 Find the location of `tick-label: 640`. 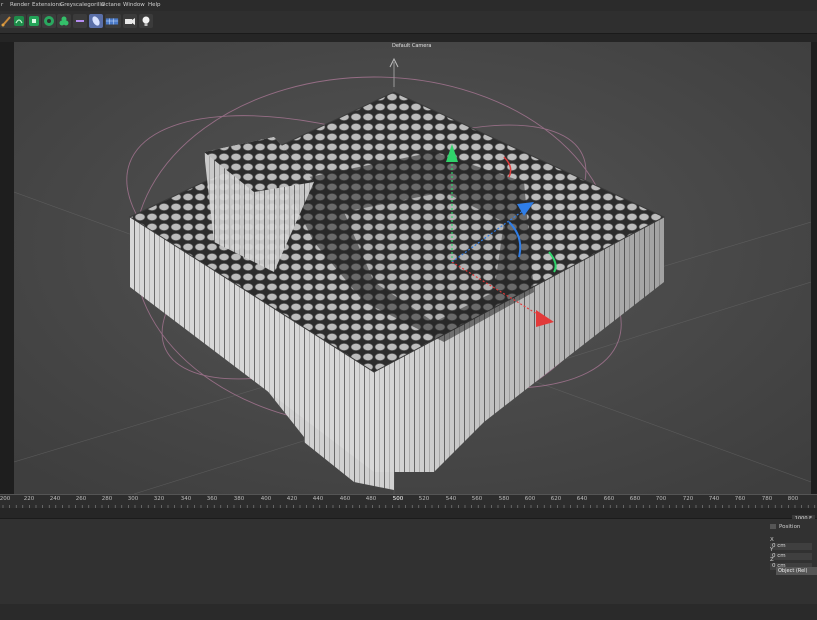

tick-label: 640 is located at coordinates (582, 499).